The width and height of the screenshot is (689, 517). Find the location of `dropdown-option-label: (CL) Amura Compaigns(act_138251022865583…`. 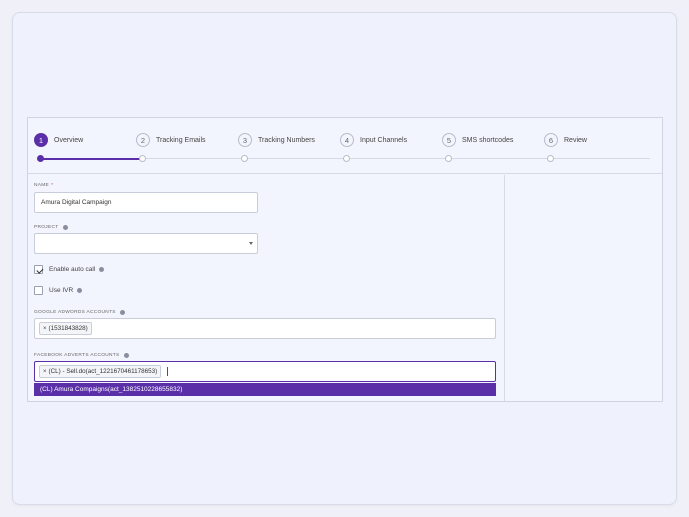

dropdown-option-label: (CL) Amura Compaigns(act_138251022865583… is located at coordinates (111, 389).